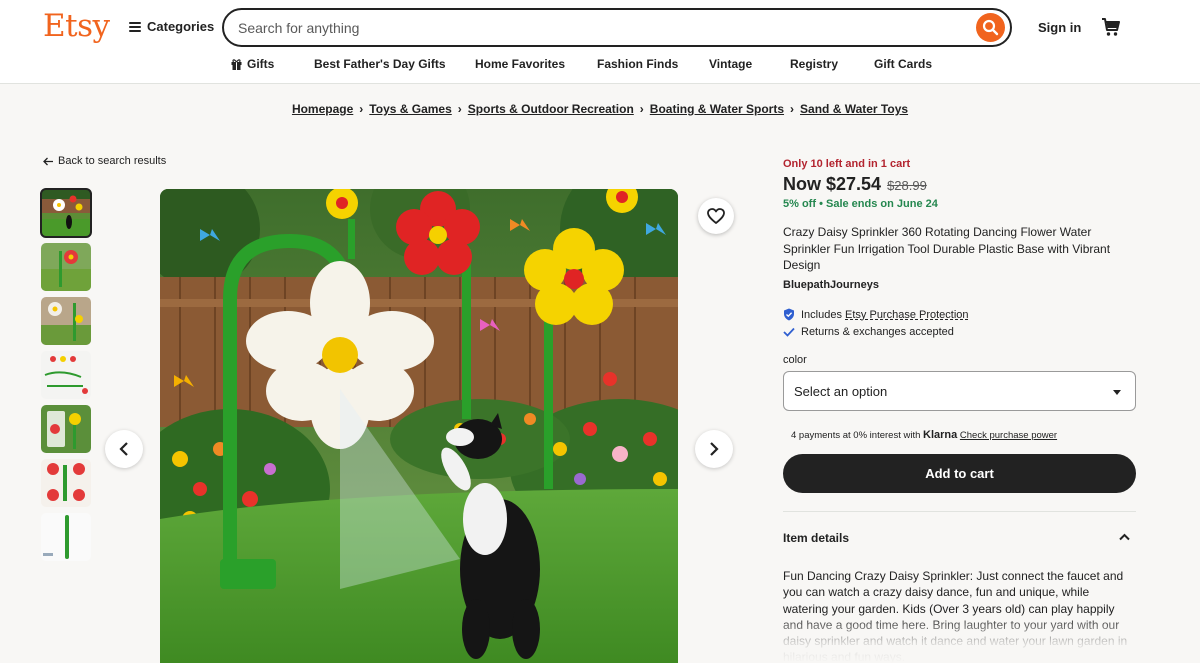 The image size is (1200, 663). I want to click on nav-item-vintage: Vintage, so click(730, 64).